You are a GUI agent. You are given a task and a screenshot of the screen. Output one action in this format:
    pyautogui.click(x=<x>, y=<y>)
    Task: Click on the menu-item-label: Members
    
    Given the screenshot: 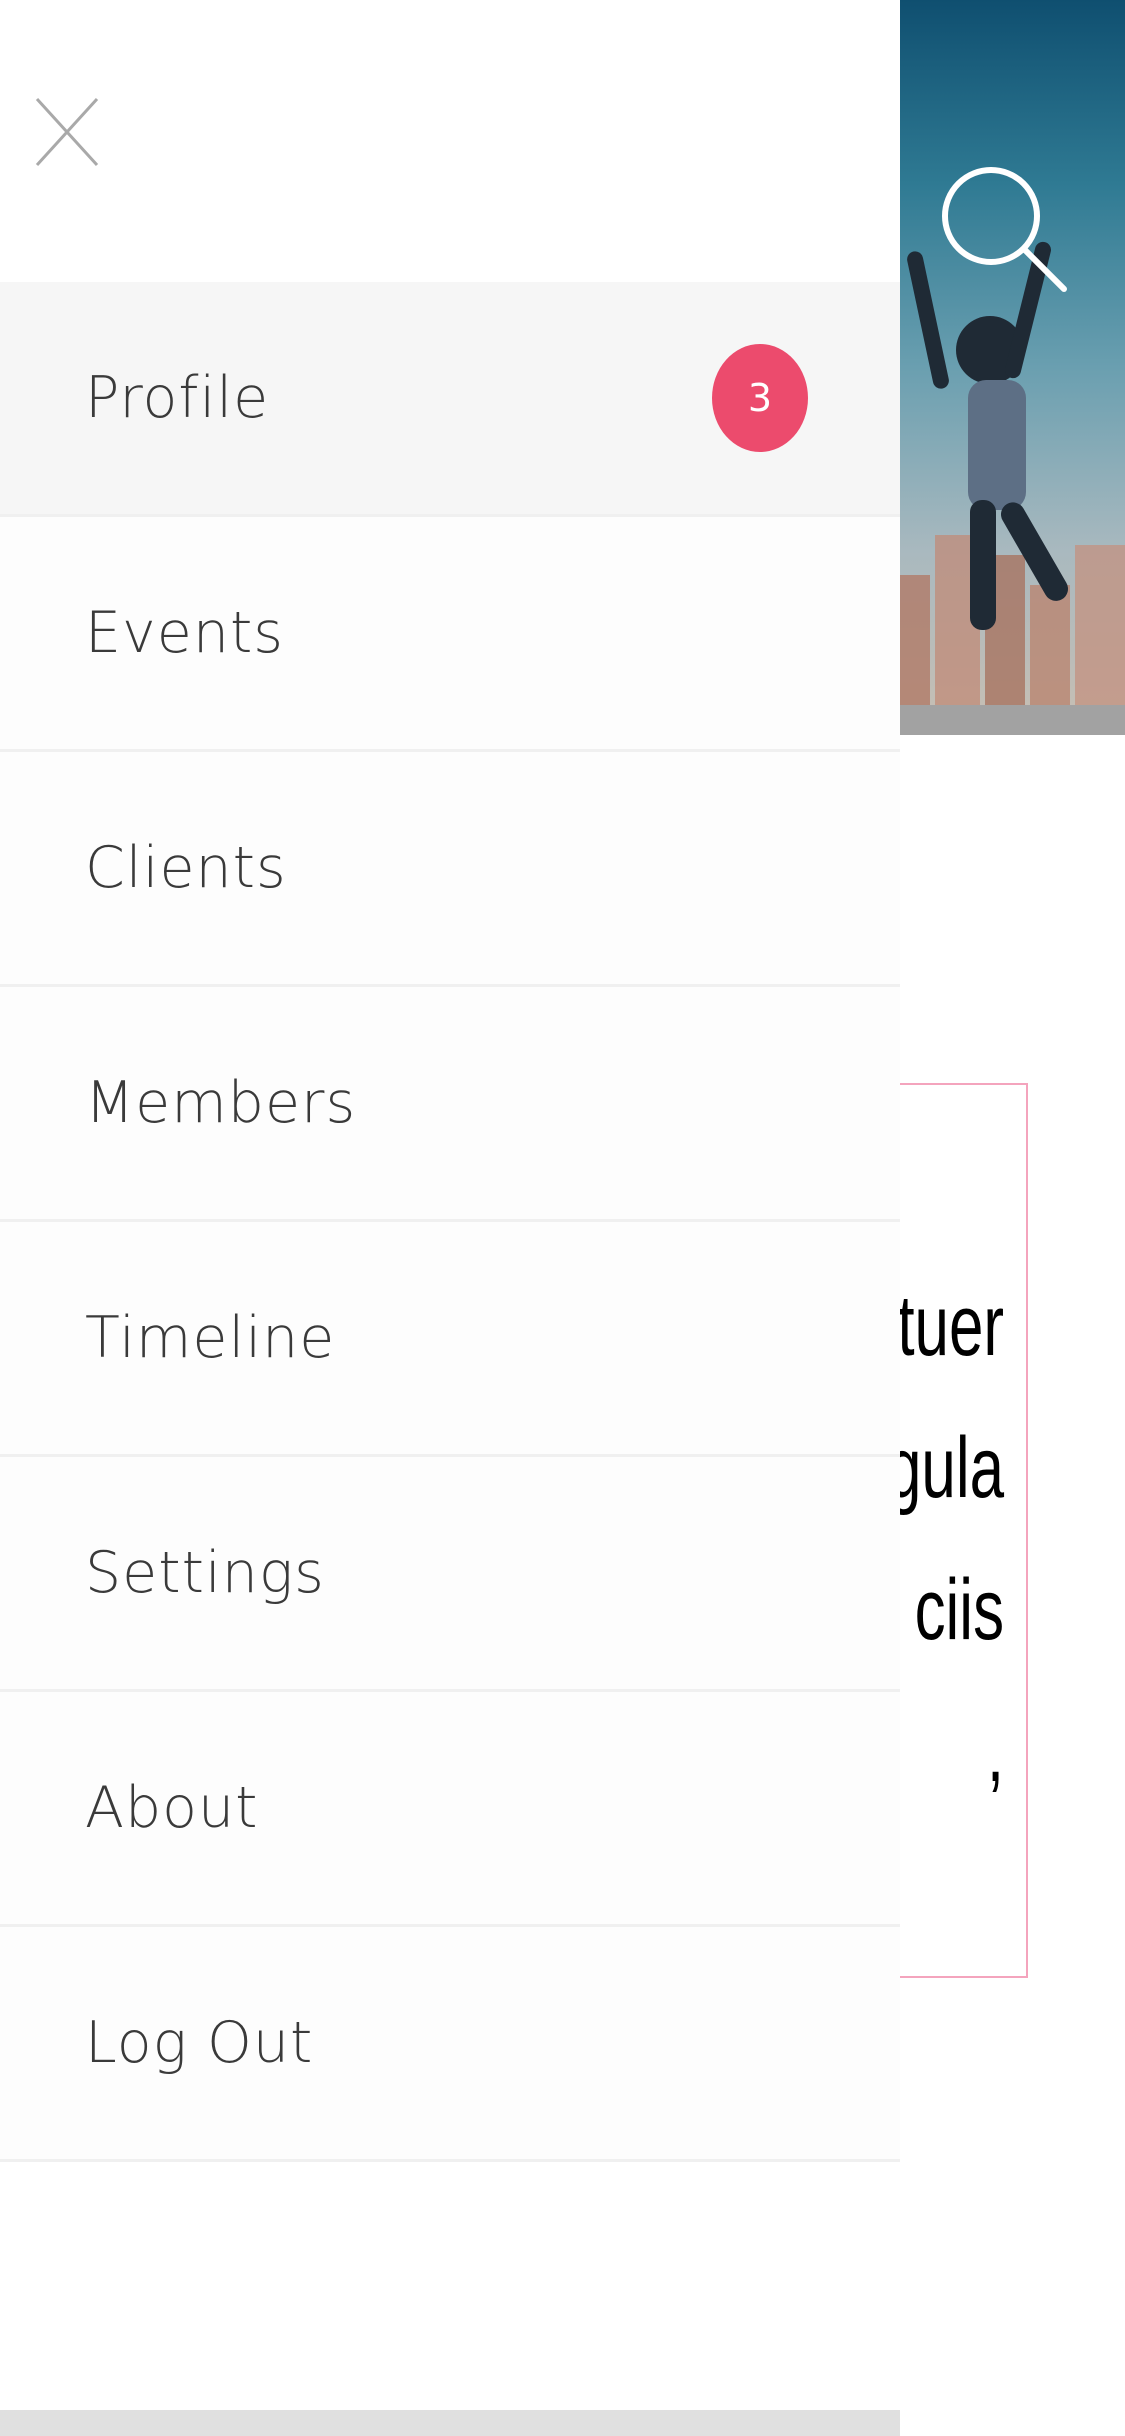 What is the action you would take?
    pyautogui.click(x=221, y=1103)
    